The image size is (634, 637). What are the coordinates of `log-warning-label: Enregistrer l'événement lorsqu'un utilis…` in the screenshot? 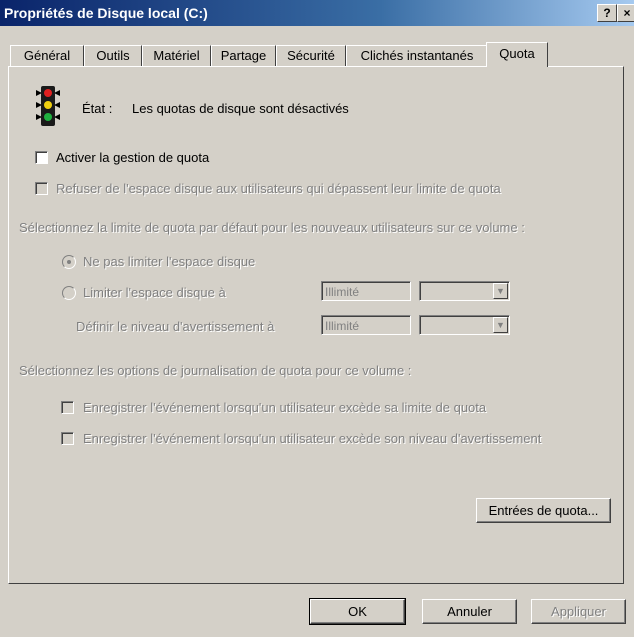 It's located at (312, 438).